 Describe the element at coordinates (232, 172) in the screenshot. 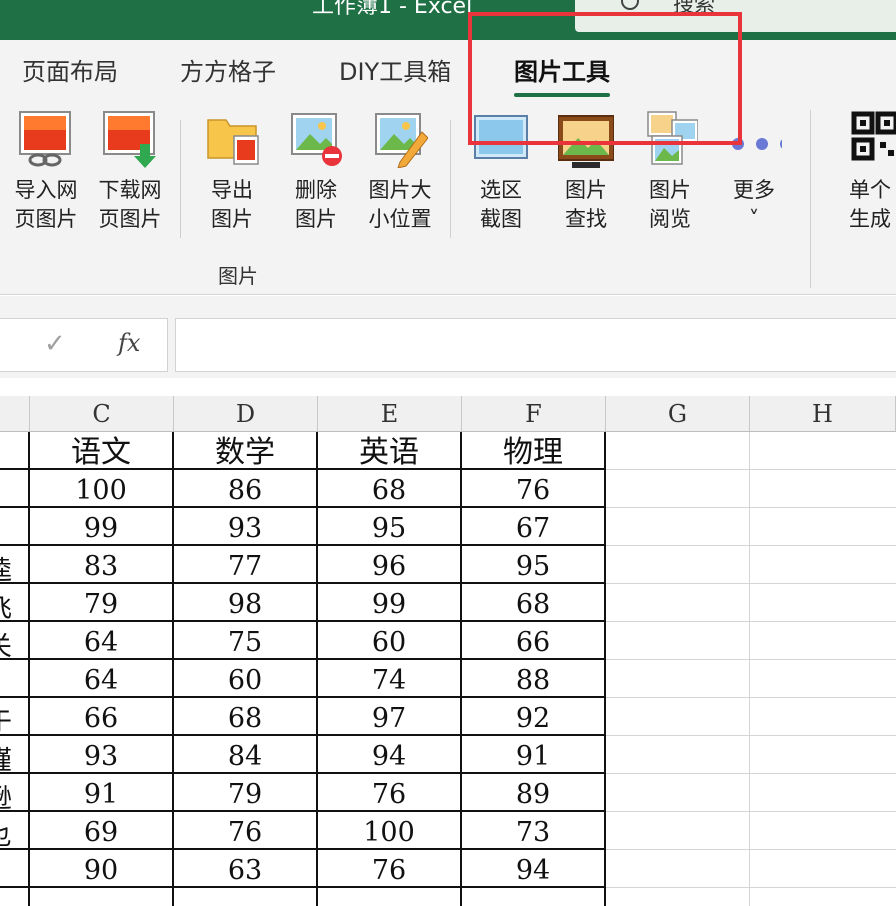

I see `export-image-button: 导出 图片` at that location.